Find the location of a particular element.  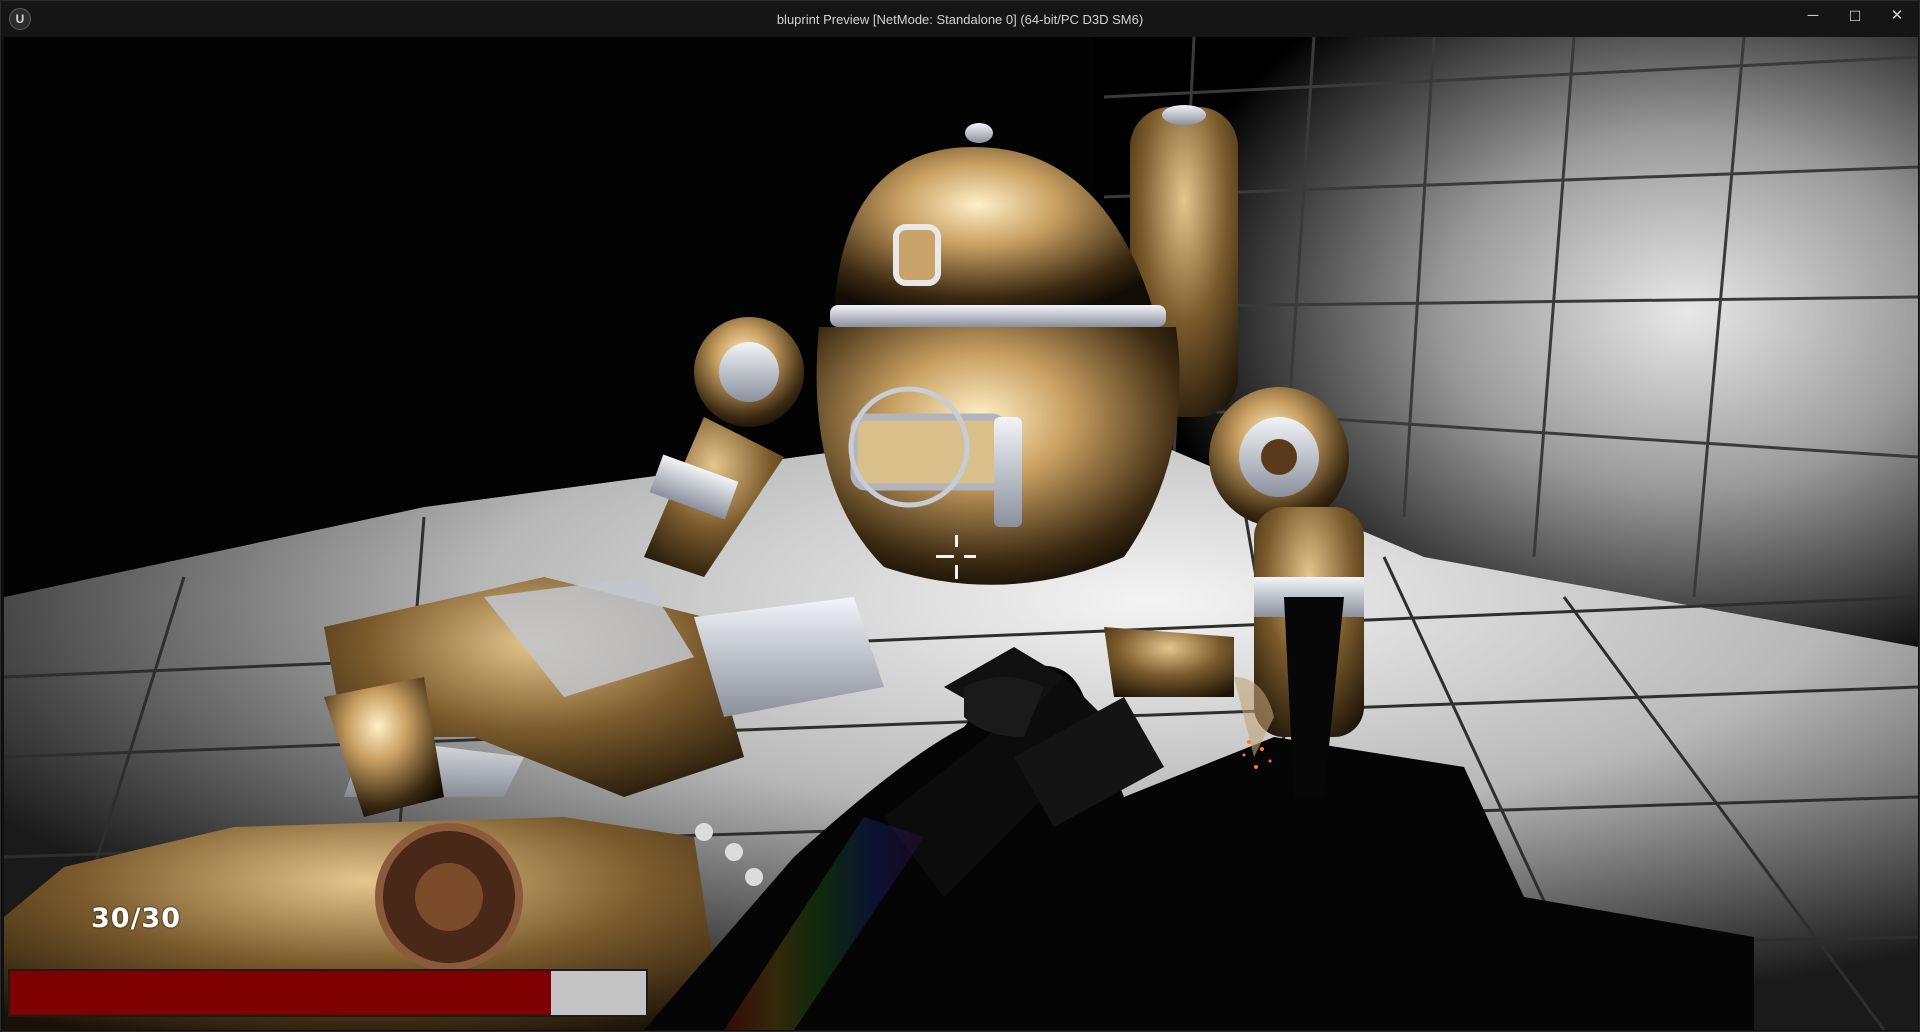

close-button: ✕ is located at coordinates (1897, 16).